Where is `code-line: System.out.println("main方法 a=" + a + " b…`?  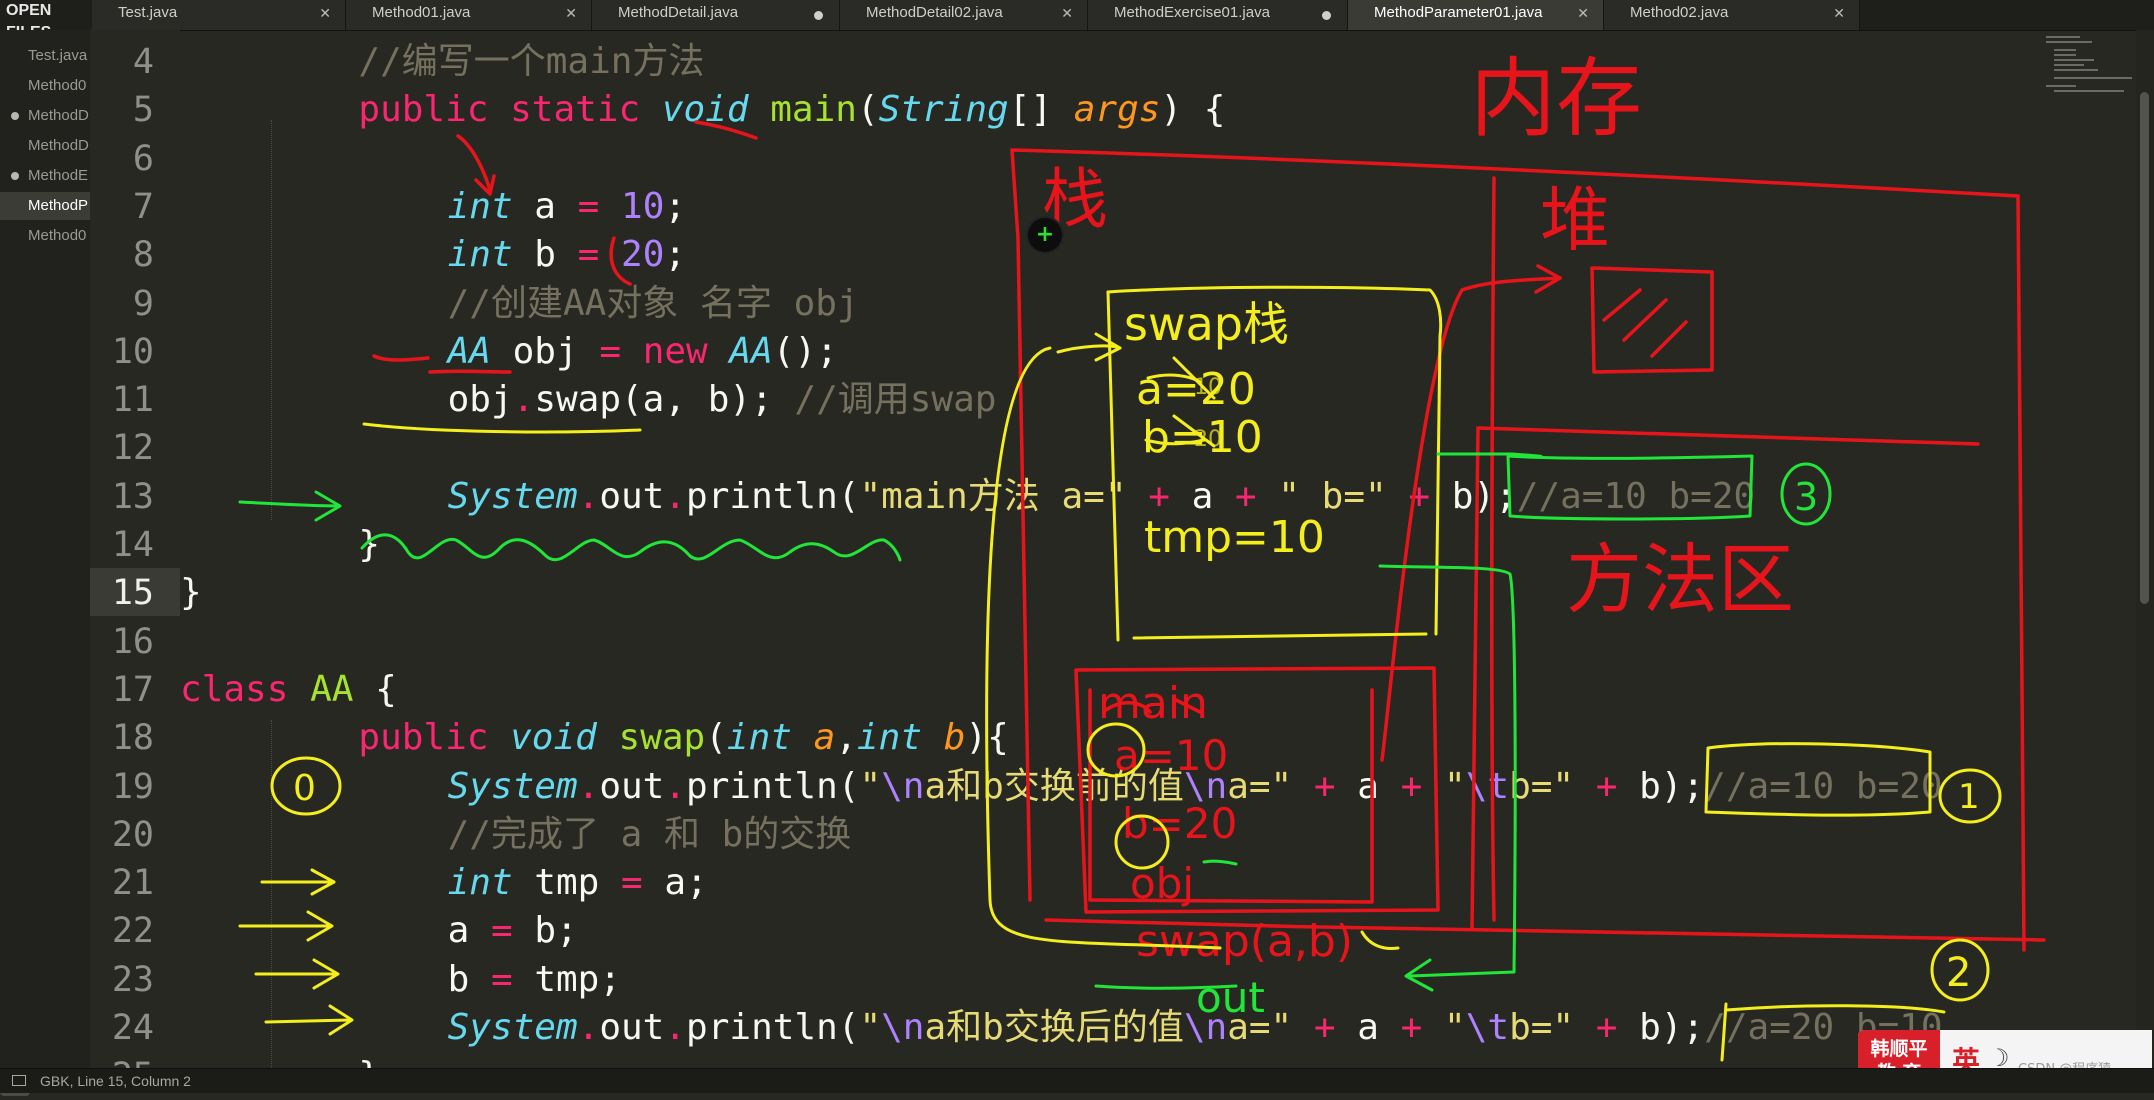 code-line: System.out.println("main方法 a=" + a + " b… is located at coordinates (1102, 497).